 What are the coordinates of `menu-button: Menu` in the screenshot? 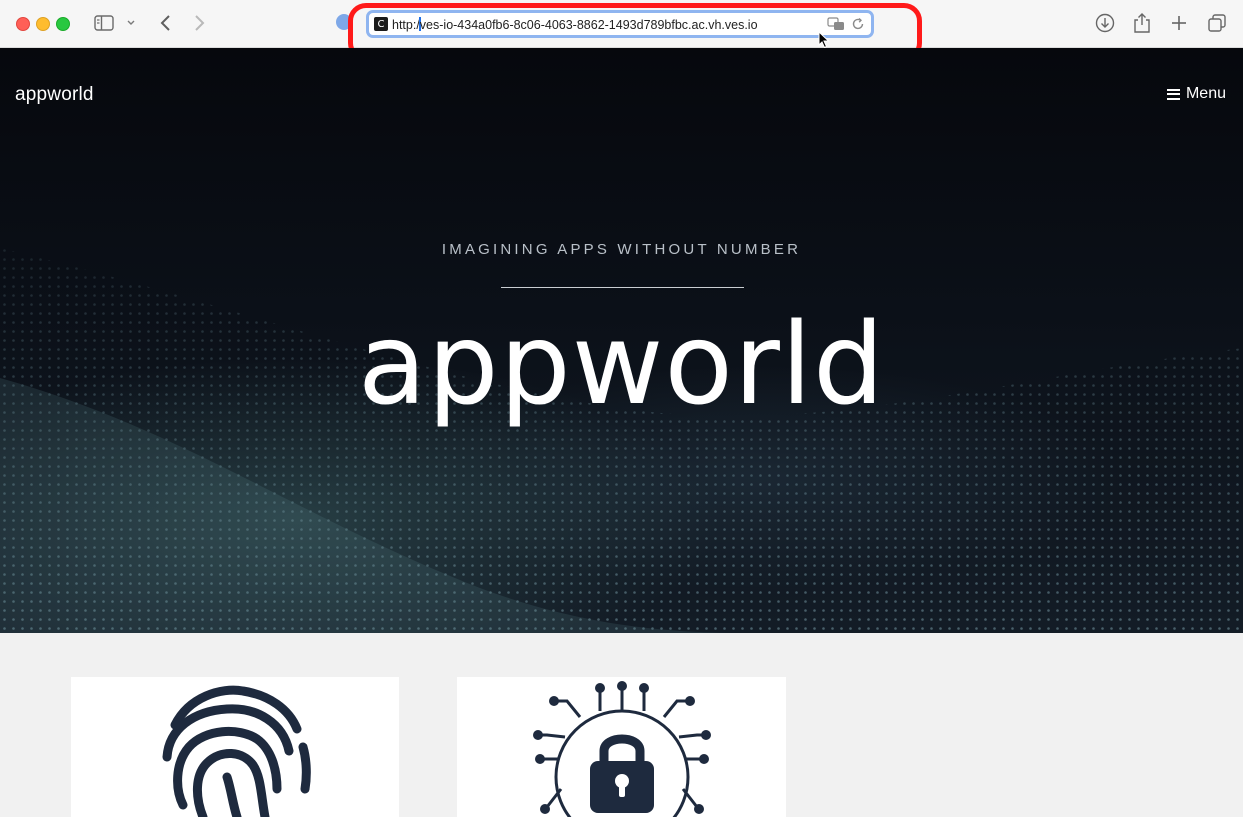 It's located at (1196, 94).